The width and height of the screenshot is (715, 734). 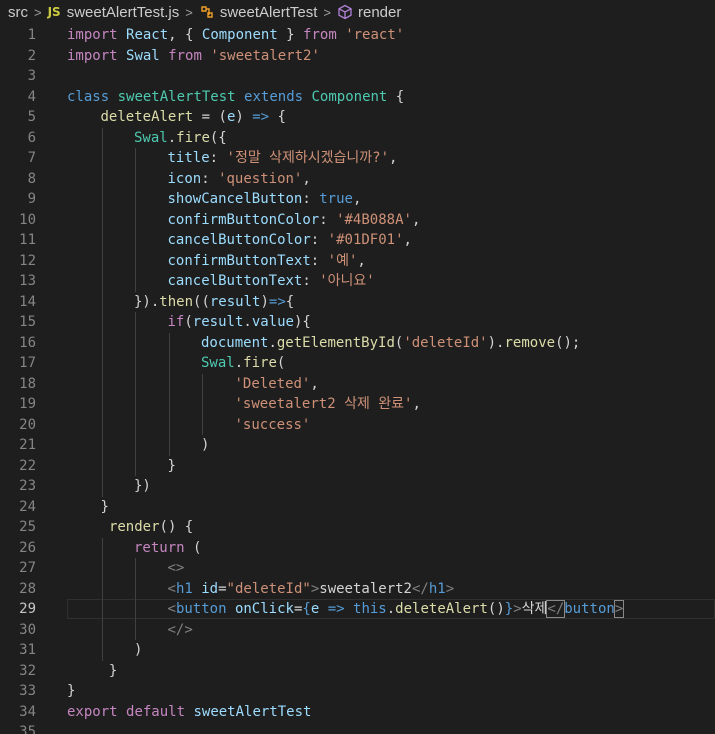 I want to click on code-line: 5 deleteAlert = (e) => {, so click(x=357, y=117).